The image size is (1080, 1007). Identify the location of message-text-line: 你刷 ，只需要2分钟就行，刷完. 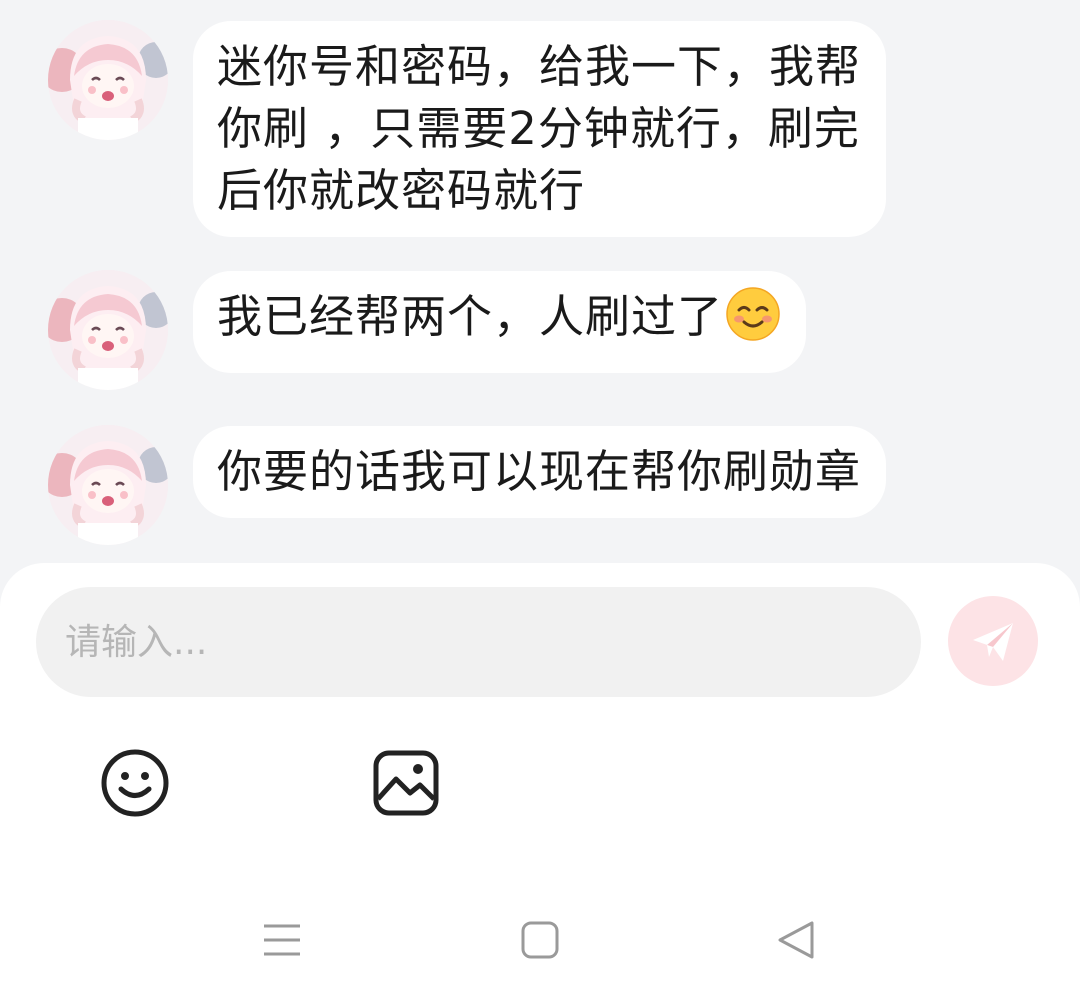
(538, 128).